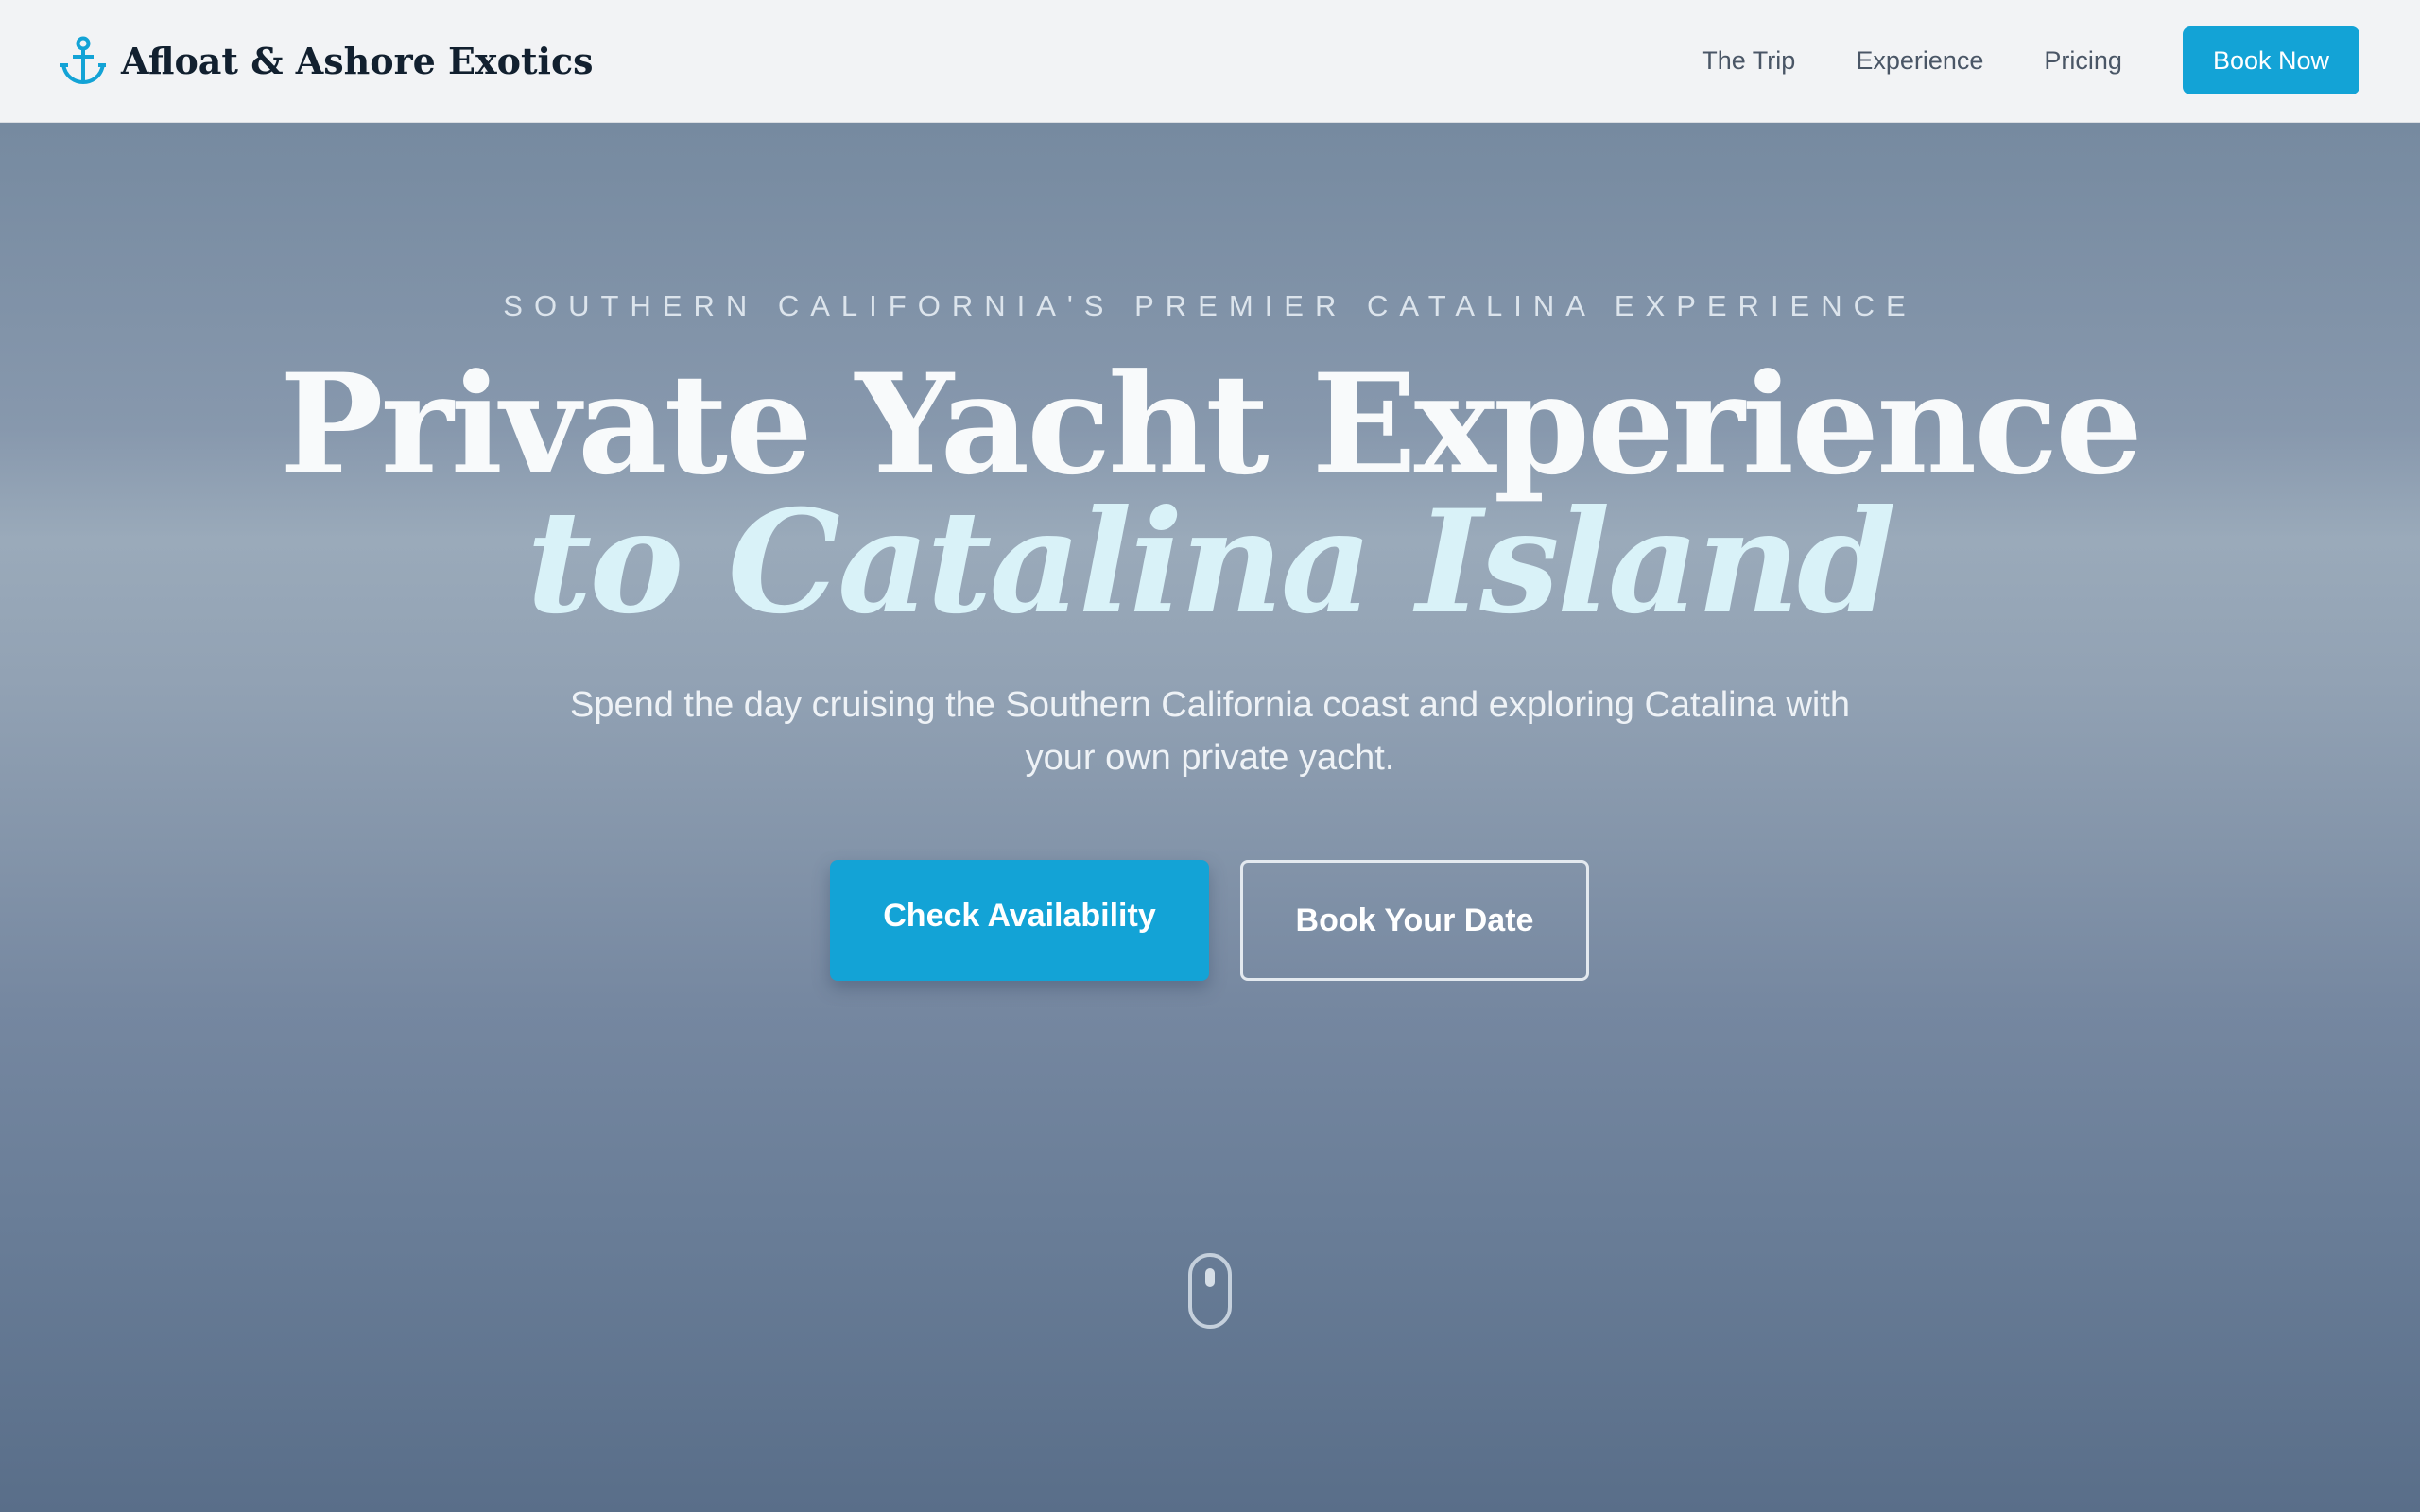 The width and height of the screenshot is (2420, 1512). Describe the element at coordinates (2031, 60) in the screenshot. I see `primary-nav: The Trip Experience Pricing Book Now` at that location.